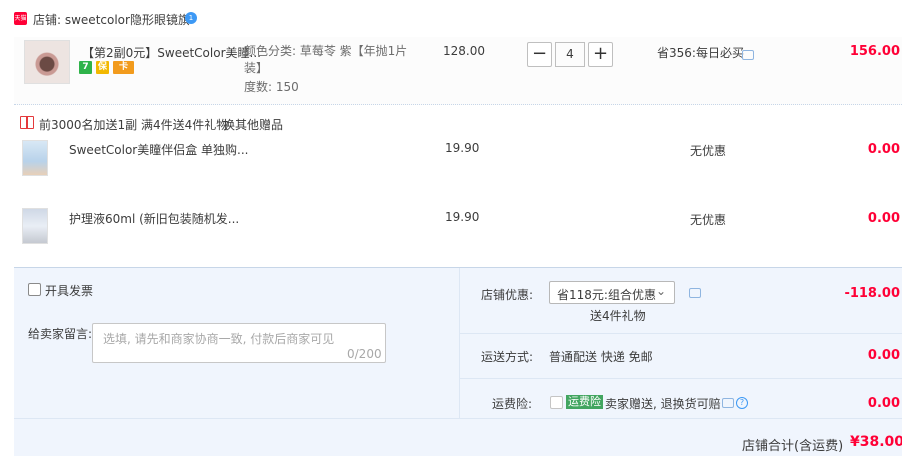 The image size is (902, 456). Describe the element at coordinates (364, 354) in the screenshot. I see `message-counter: 0/200` at that location.